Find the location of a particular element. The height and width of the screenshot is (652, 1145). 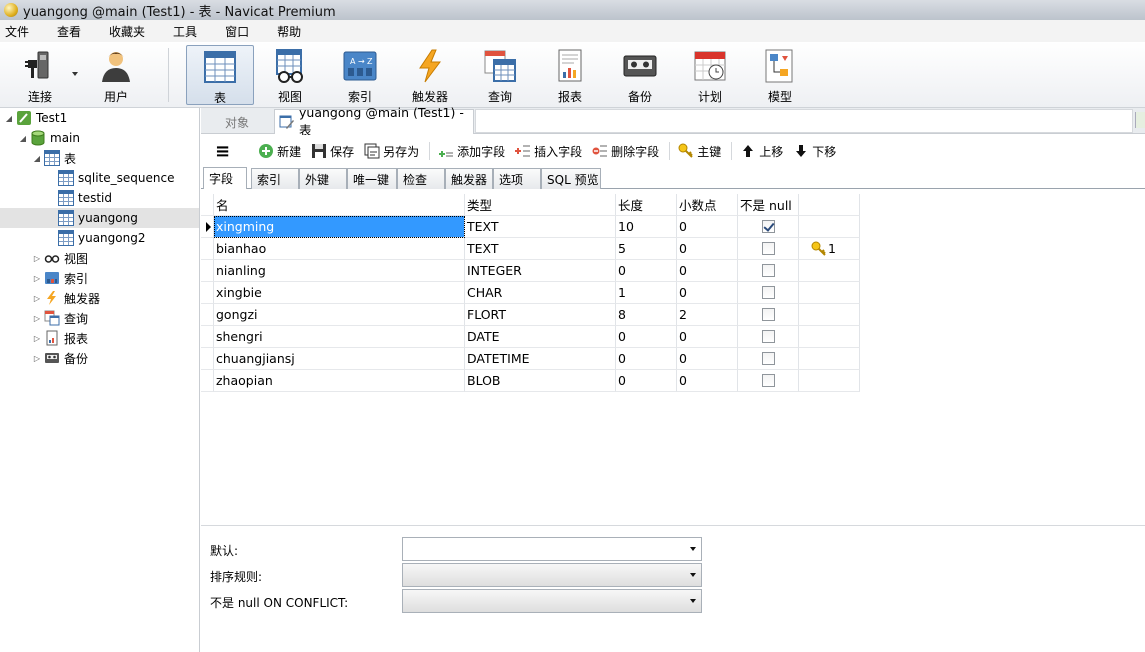

model-button: 模型 is located at coordinates (780, 75).